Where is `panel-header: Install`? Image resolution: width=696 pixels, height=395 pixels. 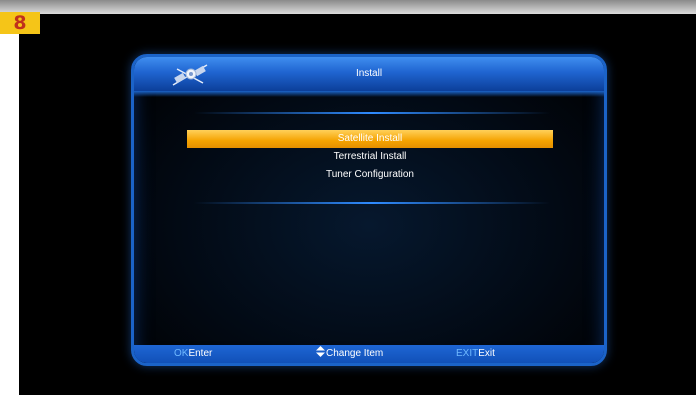
panel-header: Install is located at coordinates (369, 74).